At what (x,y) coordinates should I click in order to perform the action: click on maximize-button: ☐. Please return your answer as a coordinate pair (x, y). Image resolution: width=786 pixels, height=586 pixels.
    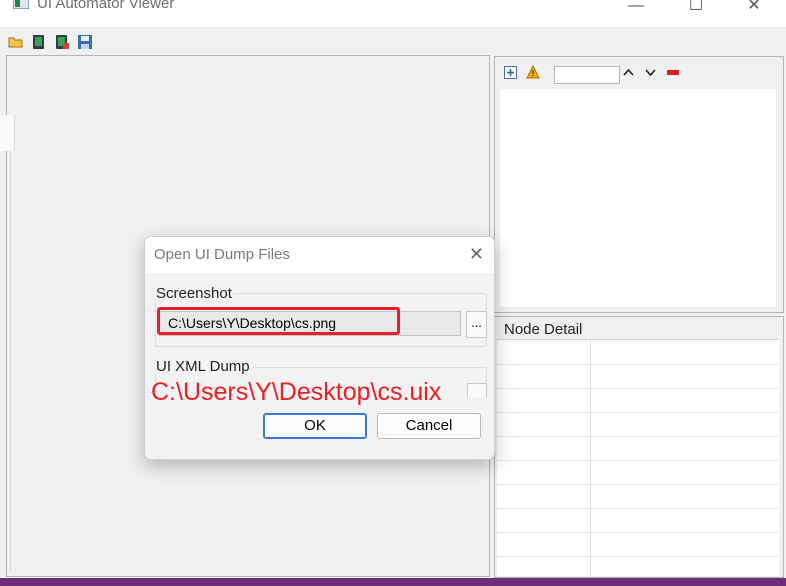
    Looking at the image, I should click on (696, 10).